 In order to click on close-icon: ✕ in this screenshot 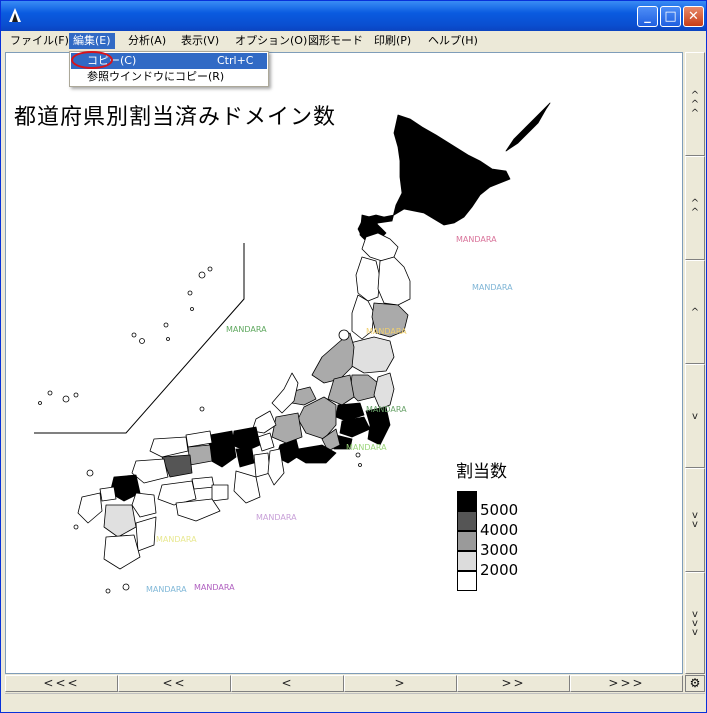, I will do `click(693, 16)`.